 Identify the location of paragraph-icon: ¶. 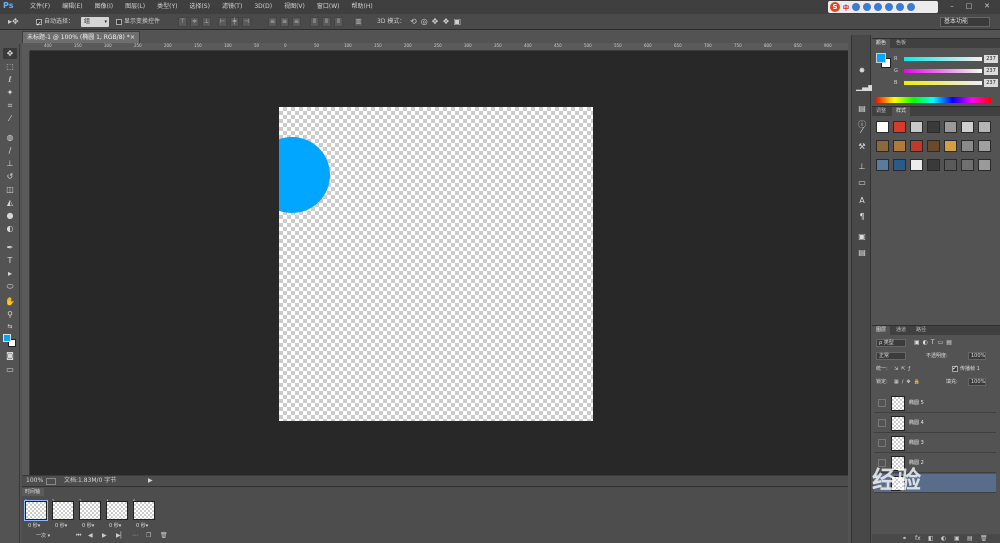
(862, 217).